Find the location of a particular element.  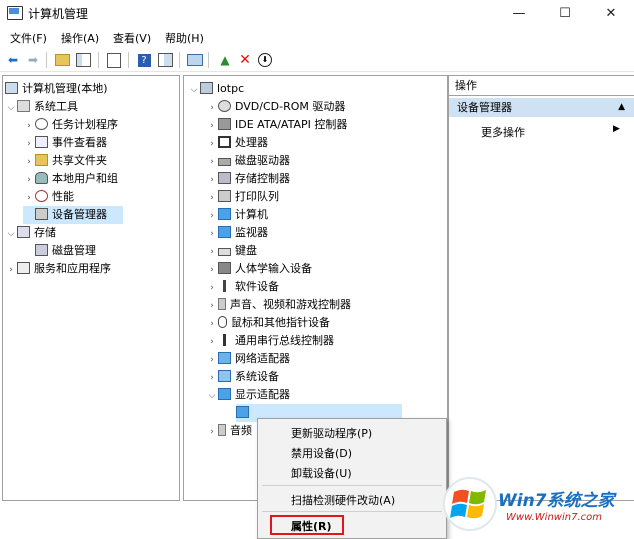

device-category-label: 计算机 is located at coordinates (251, 214).